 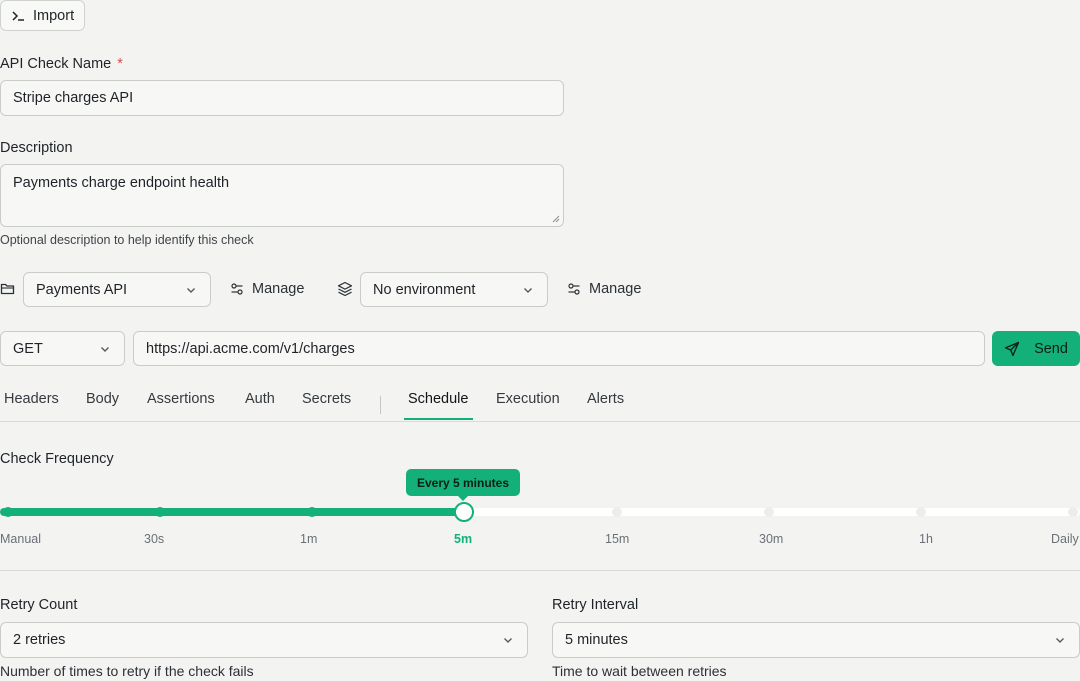 I want to click on tab-headers: Headers, so click(x=31, y=399).